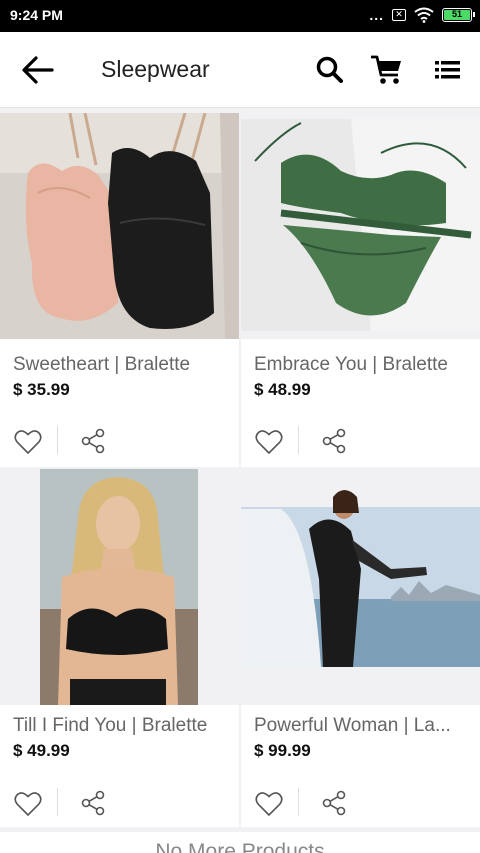 The width and height of the screenshot is (480, 853). Describe the element at coordinates (240, 16) in the screenshot. I see `status-bar: 9:24 PM ... ✕ 51` at that location.